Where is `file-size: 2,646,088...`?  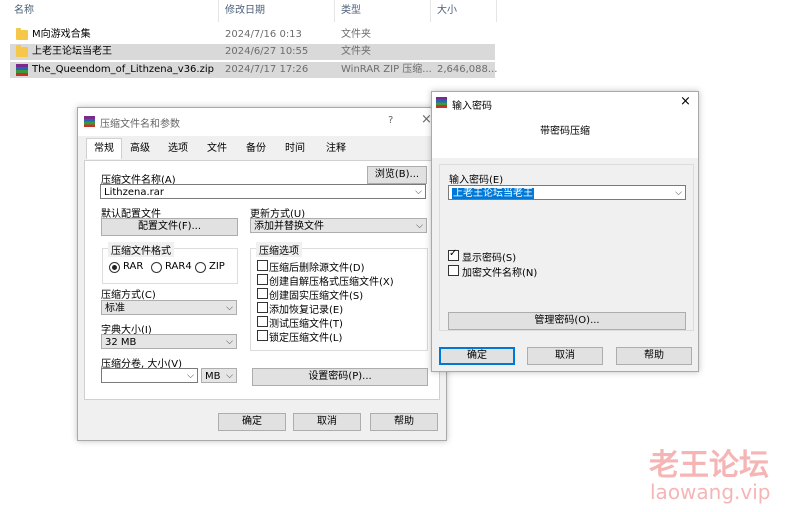
file-size: 2,646,088... is located at coordinates (467, 69).